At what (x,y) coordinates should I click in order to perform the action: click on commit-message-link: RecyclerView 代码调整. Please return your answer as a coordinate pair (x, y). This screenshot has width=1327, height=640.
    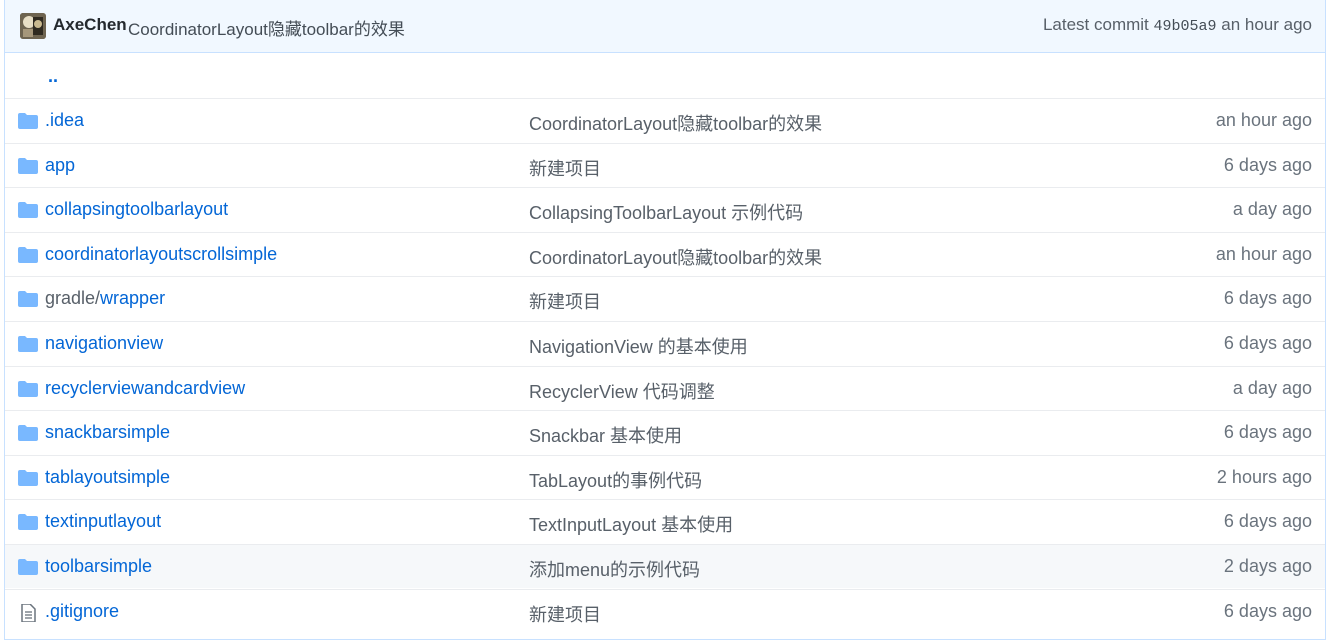
    Looking at the image, I should click on (622, 391).